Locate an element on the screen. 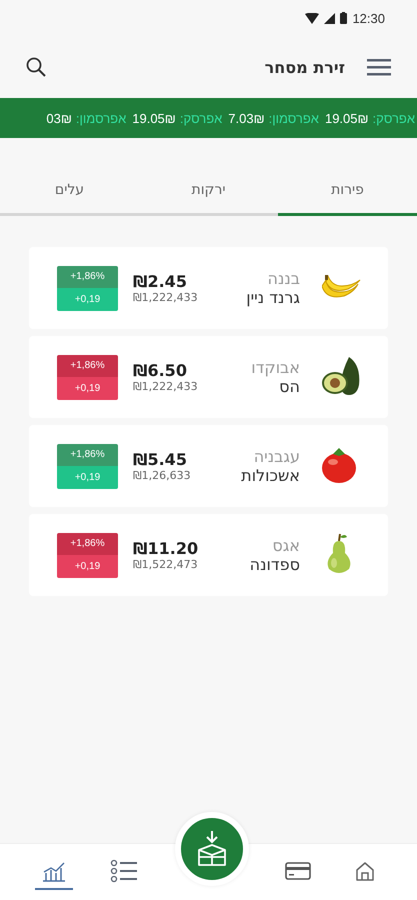  page-title: זירת מסחר is located at coordinates (304, 67).